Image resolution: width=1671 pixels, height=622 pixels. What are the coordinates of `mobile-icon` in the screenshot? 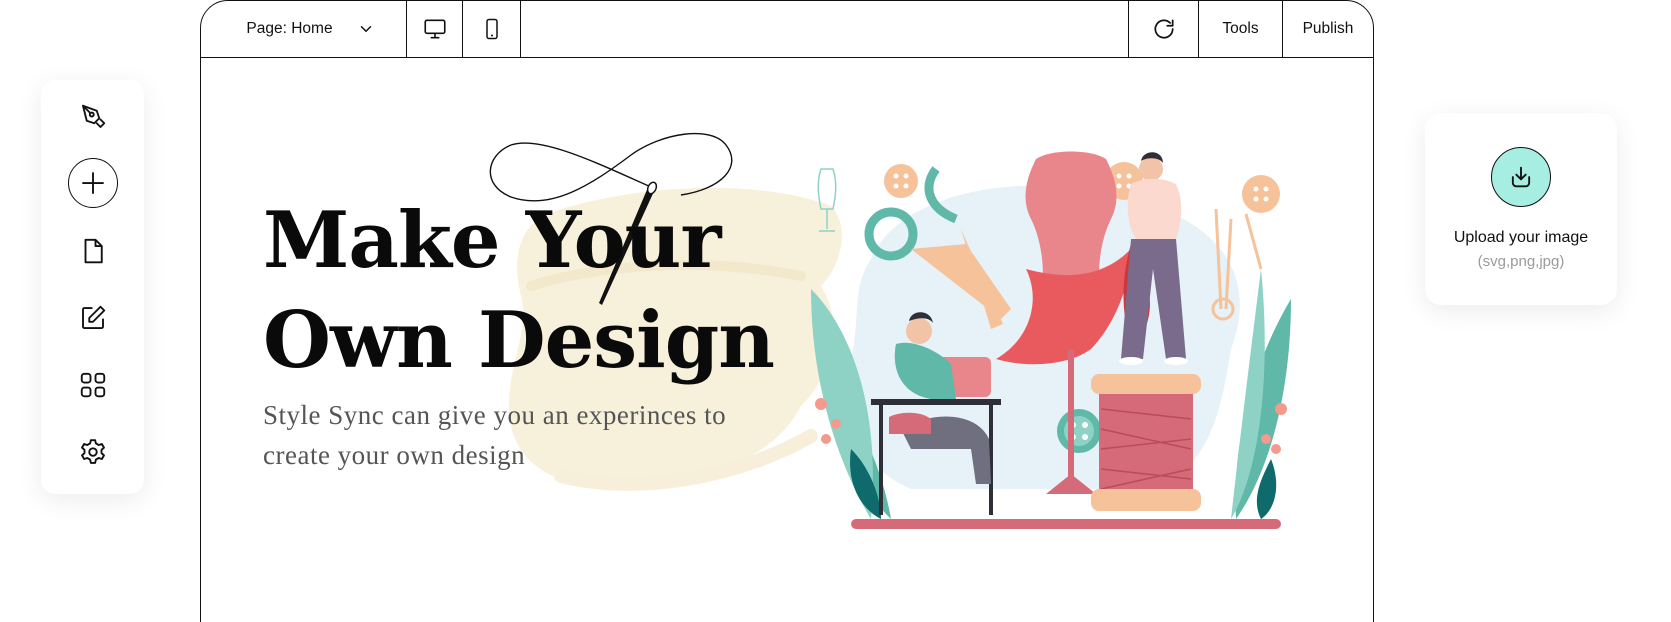 It's located at (491, 29).